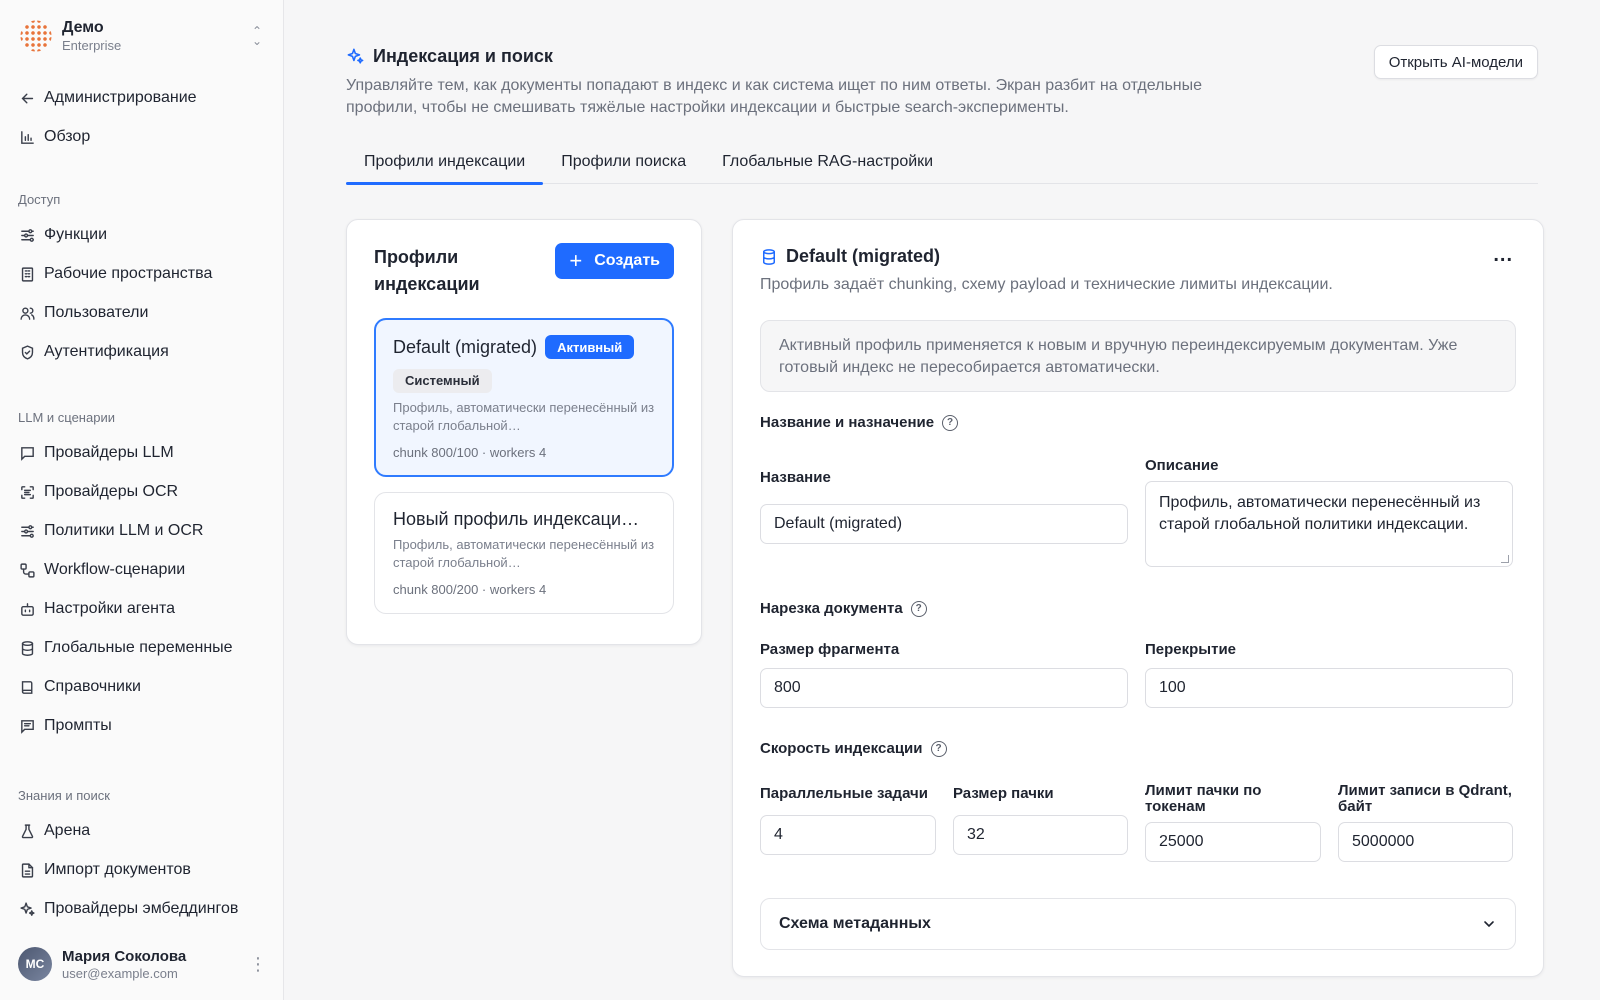 Image resolution: width=1600 pixels, height=1000 pixels. Describe the element at coordinates (1203, 798) in the screenshot. I see `token-limit-label: Лимит пачки по токенам` at that location.